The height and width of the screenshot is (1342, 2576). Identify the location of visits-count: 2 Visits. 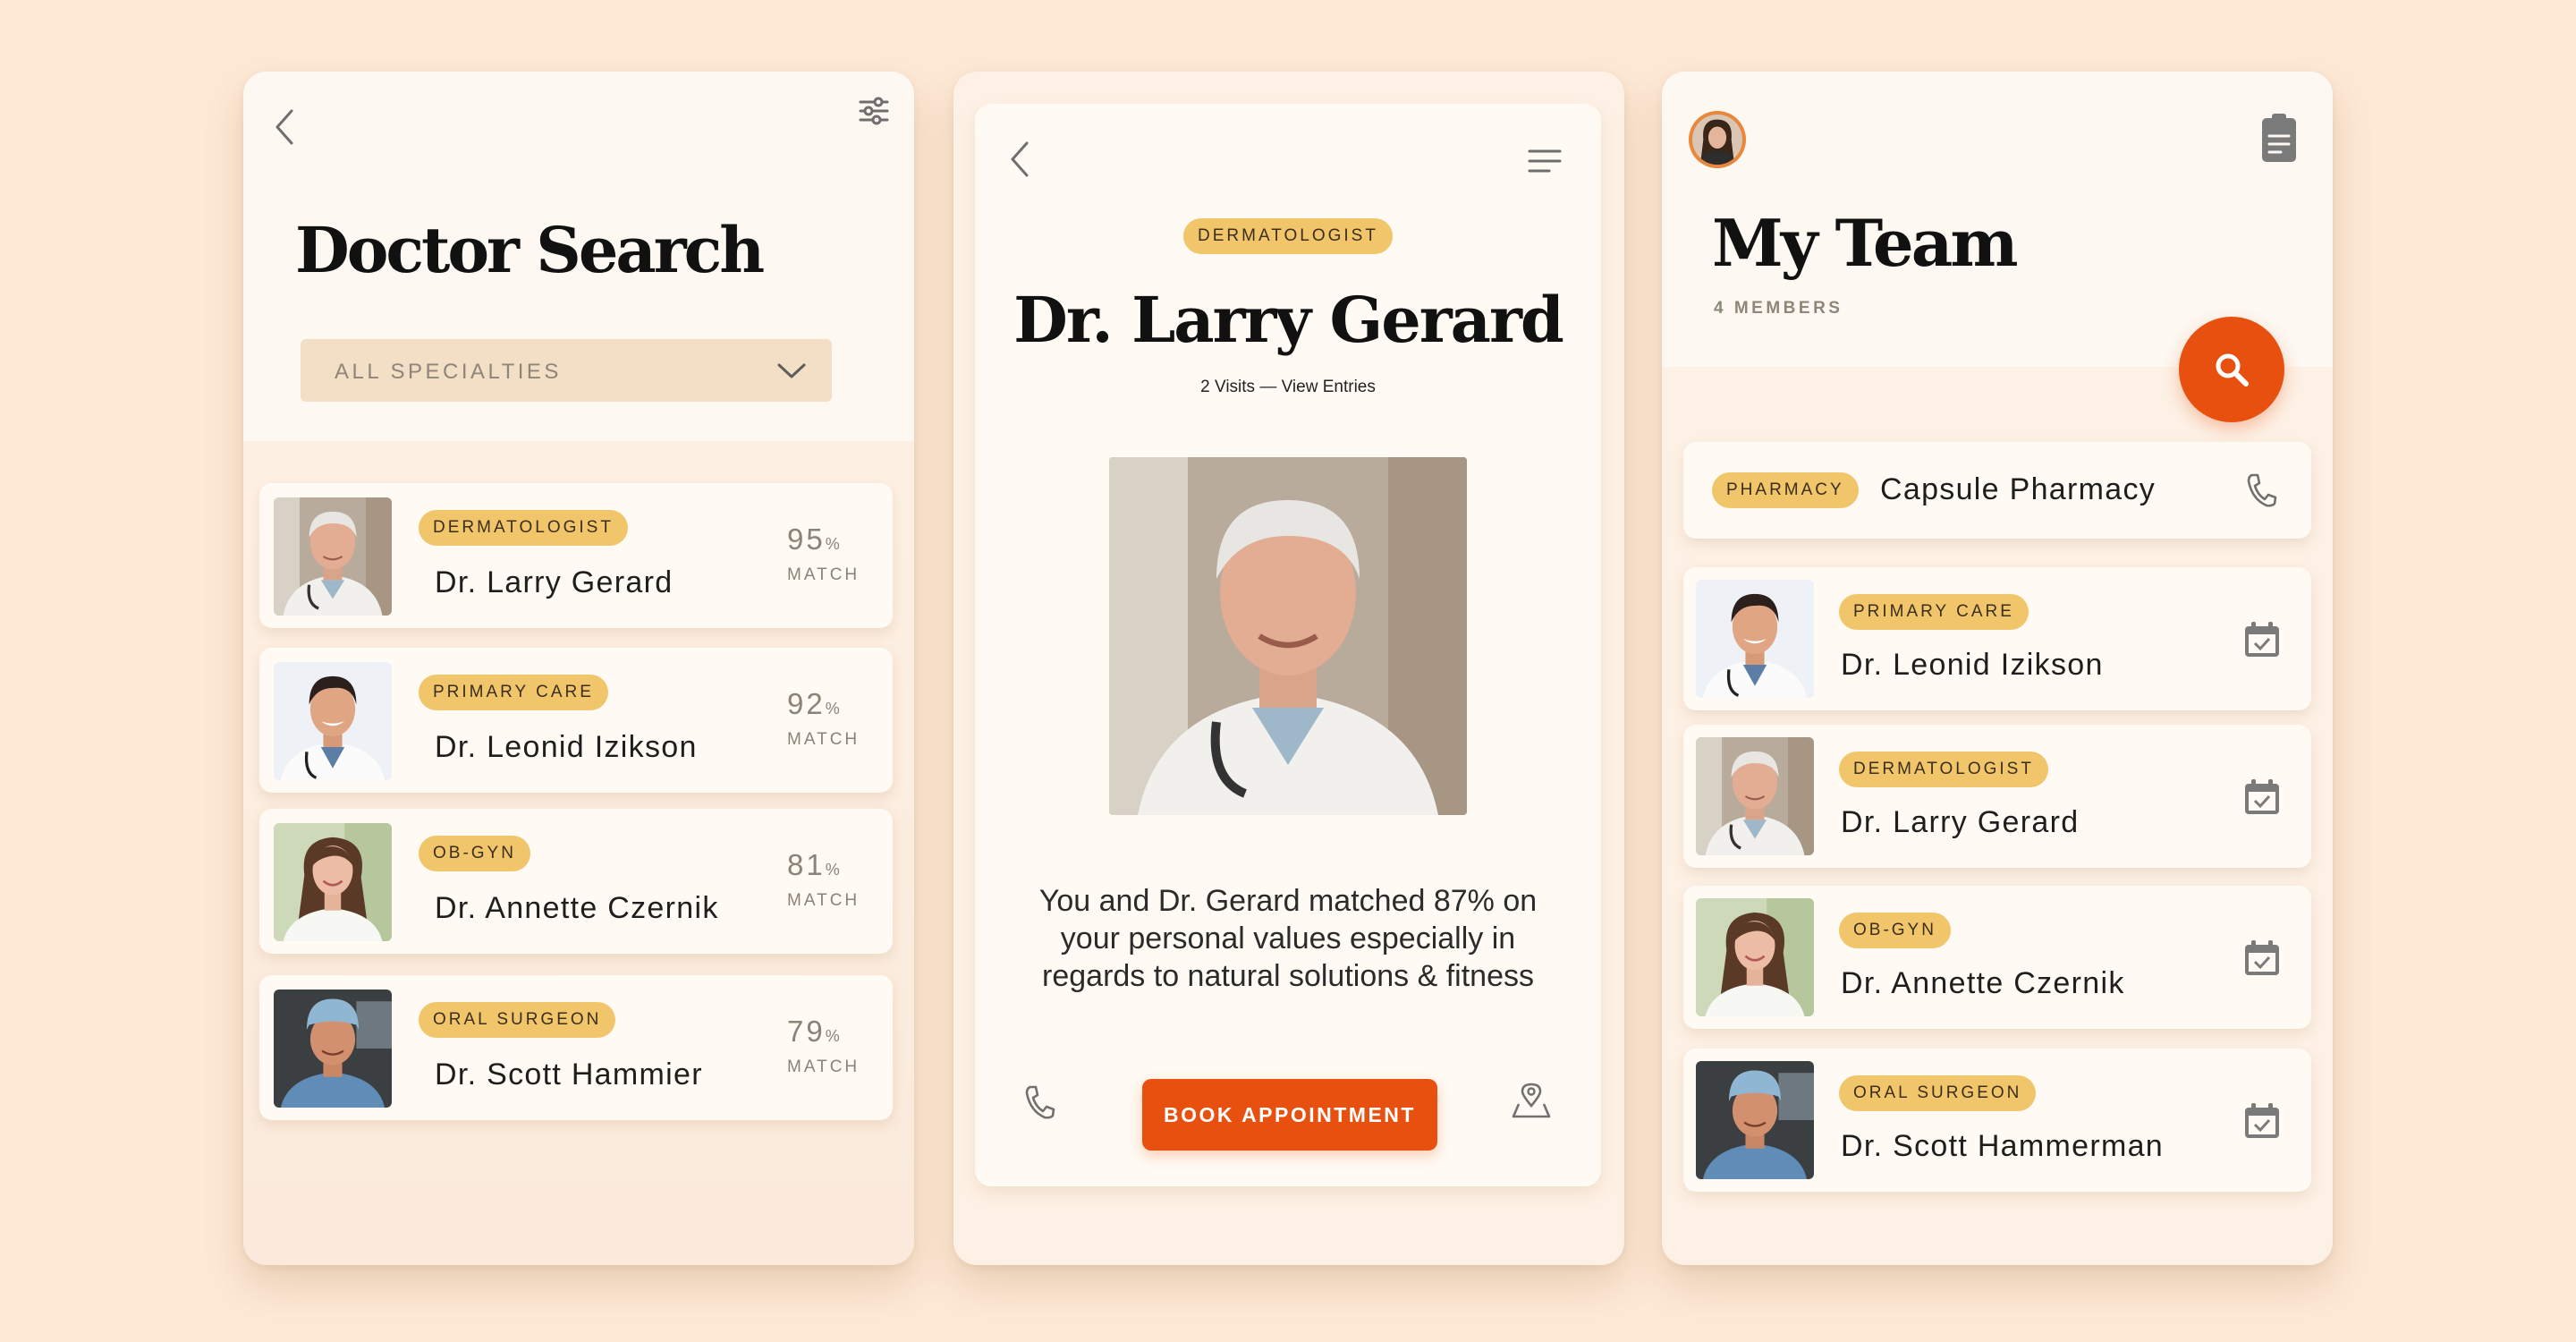
(1228, 387).